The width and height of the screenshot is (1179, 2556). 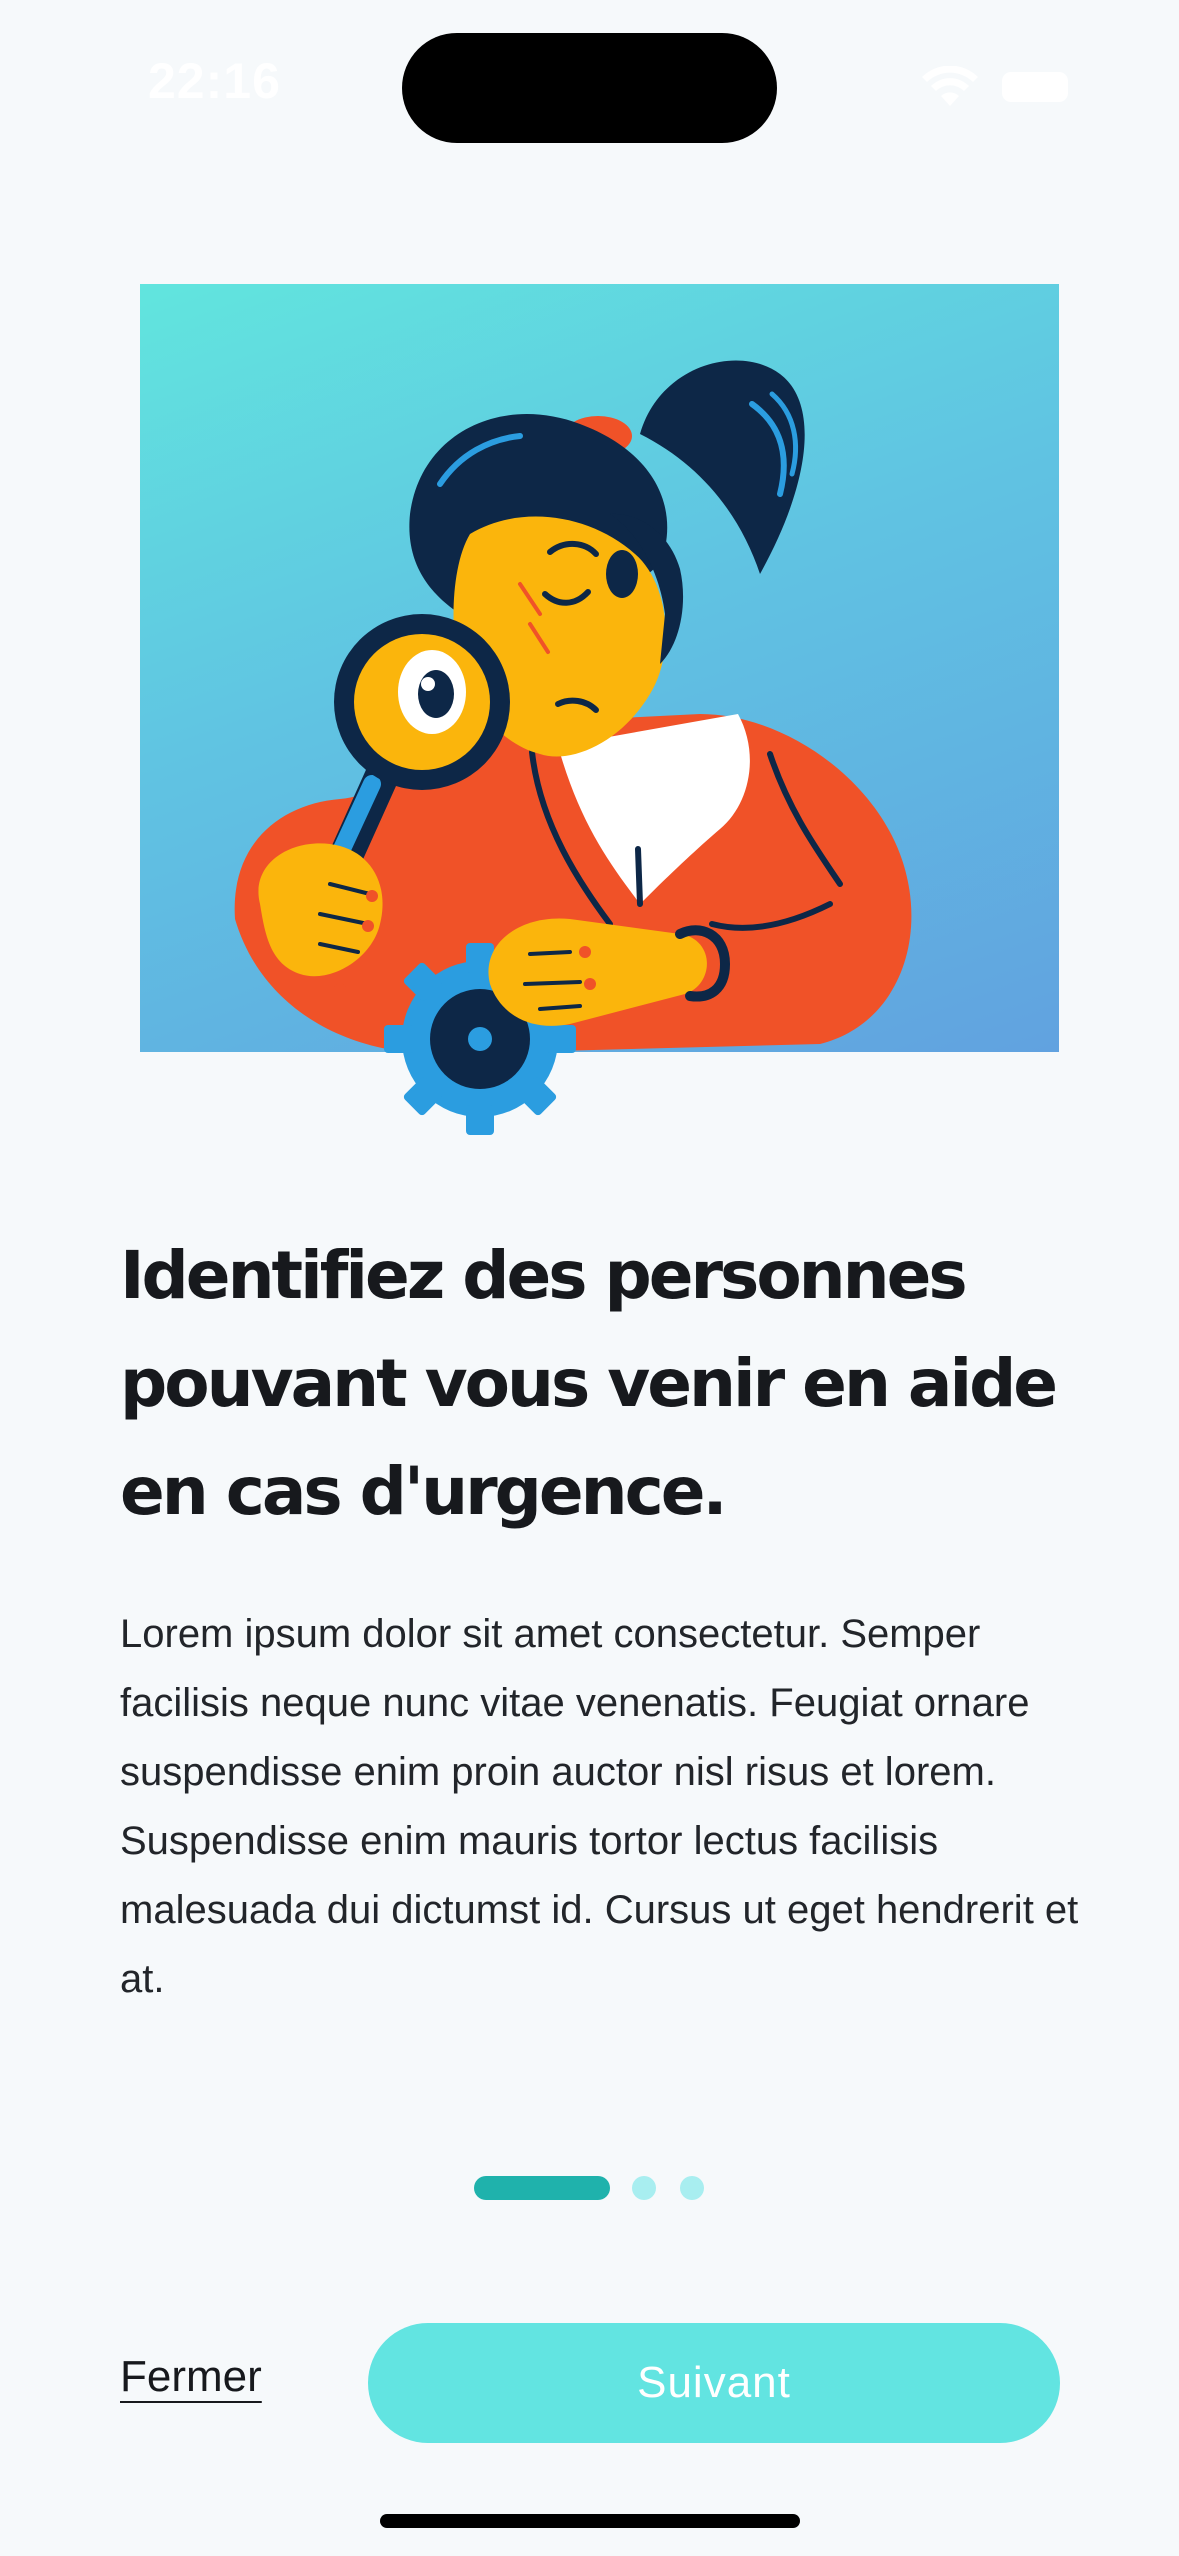 I want to click on status-bar: 22:16, so click(x=589, y=85).